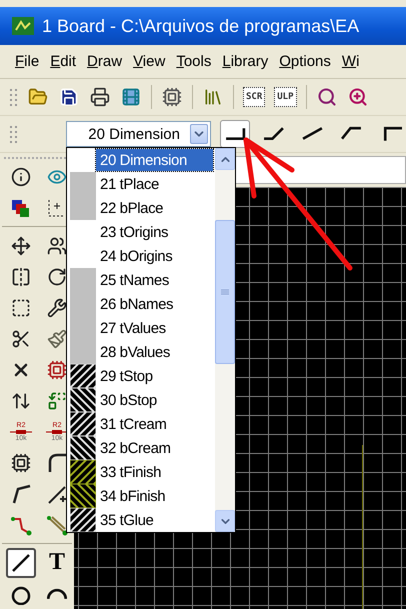 The image size is (406, 609). What do you see at coordinates (154, 304) in the screenshot?
I see `layer-option: 26 bNames` at bounding box center [154, 304].